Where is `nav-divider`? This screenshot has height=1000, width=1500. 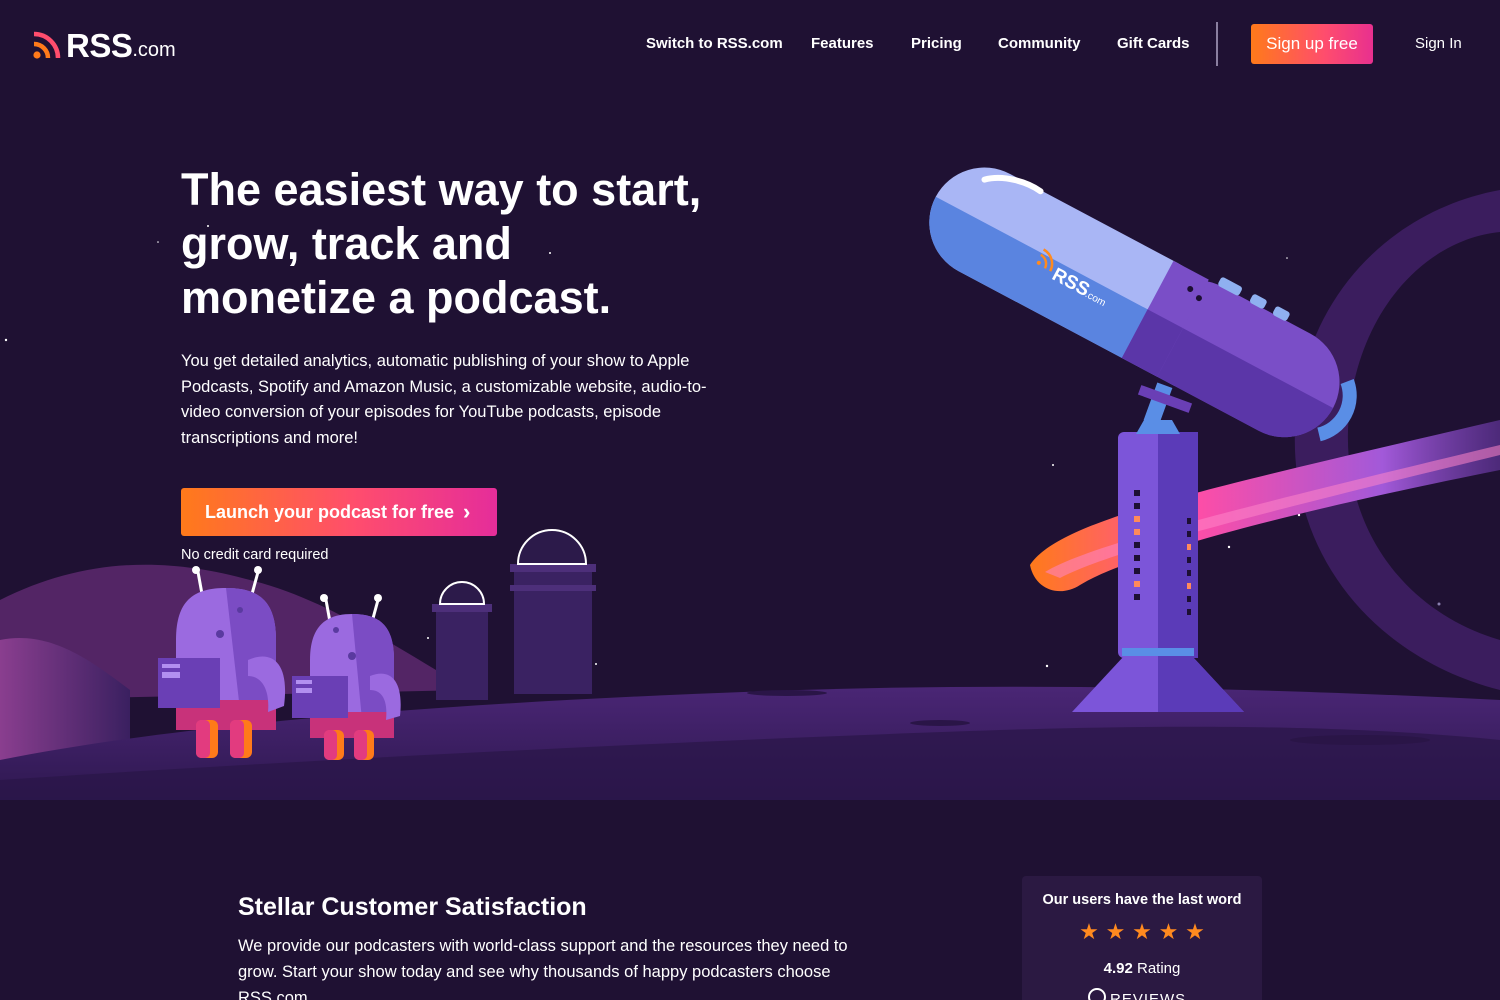
nav-divider is located at coordinates (1217, 44).